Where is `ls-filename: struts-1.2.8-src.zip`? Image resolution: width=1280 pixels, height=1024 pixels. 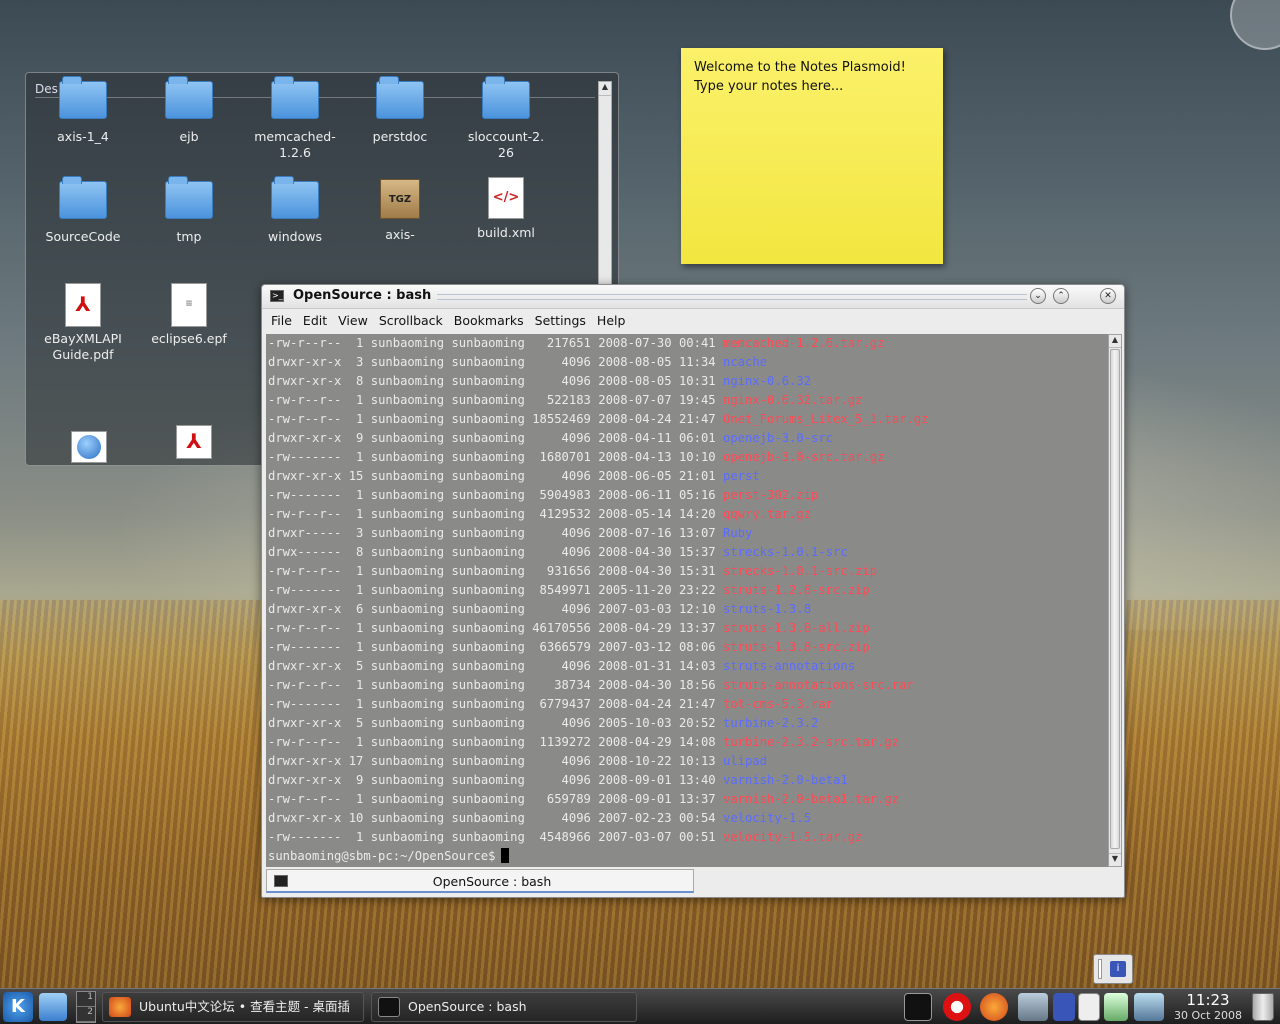 ls-filename: struts-1.2.8-src.zip is located at coordinates (796, 590).